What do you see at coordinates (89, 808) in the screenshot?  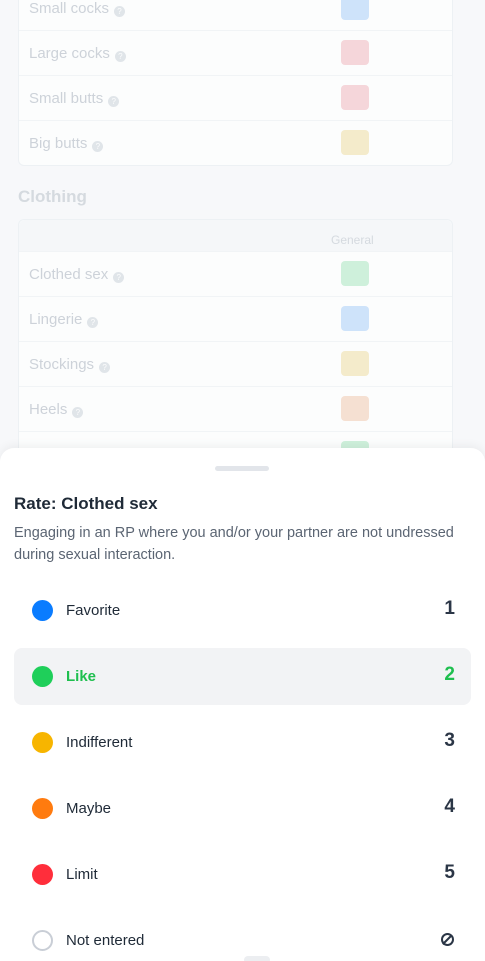 I see `option-label: Maybe` at bounding box center [89, 808].